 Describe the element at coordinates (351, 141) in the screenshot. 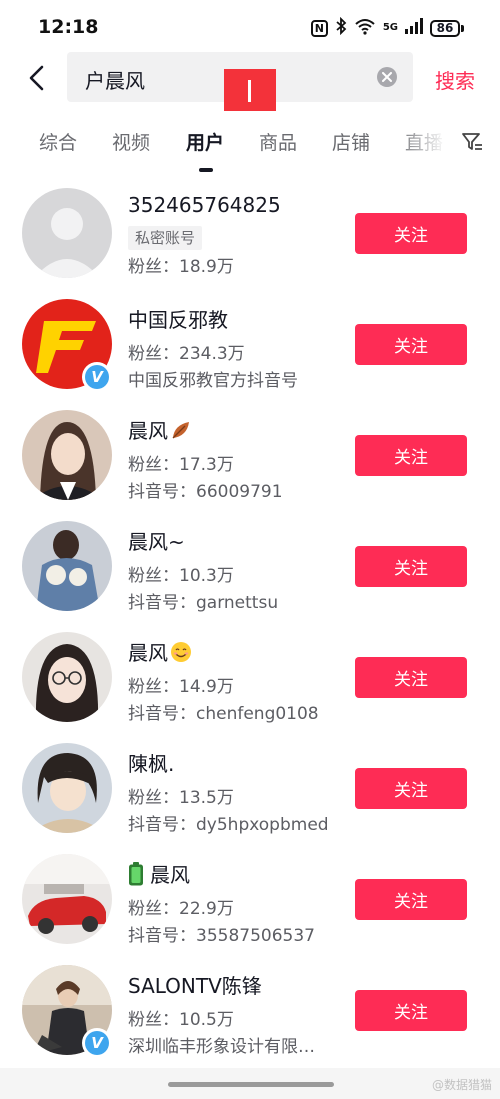

I see `tab-shops: 店铺` at that location.